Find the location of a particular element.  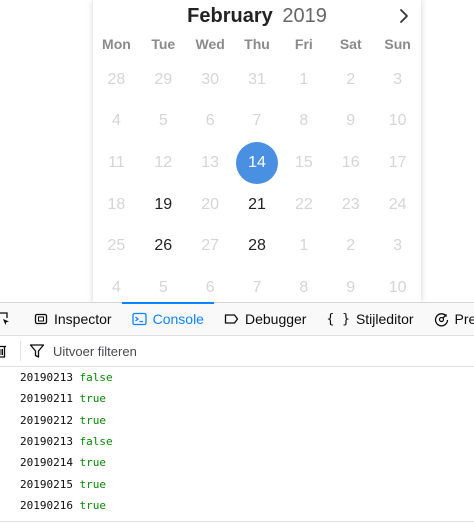

calendar-day-number: 13 is located at coordinates (210, 162).